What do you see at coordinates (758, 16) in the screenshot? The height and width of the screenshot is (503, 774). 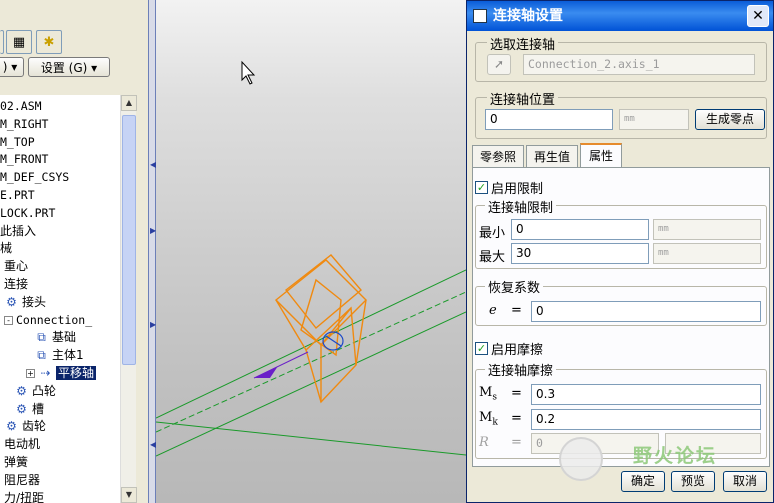 I see `close-button: ✕` at bounding box center [758, 16].